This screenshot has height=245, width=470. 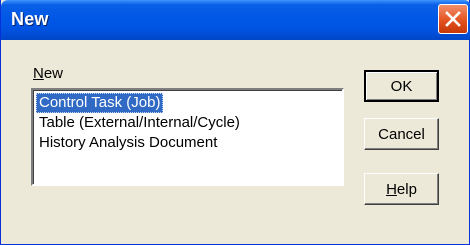 I want to click on list-label: New, so click(x=48, y=73).